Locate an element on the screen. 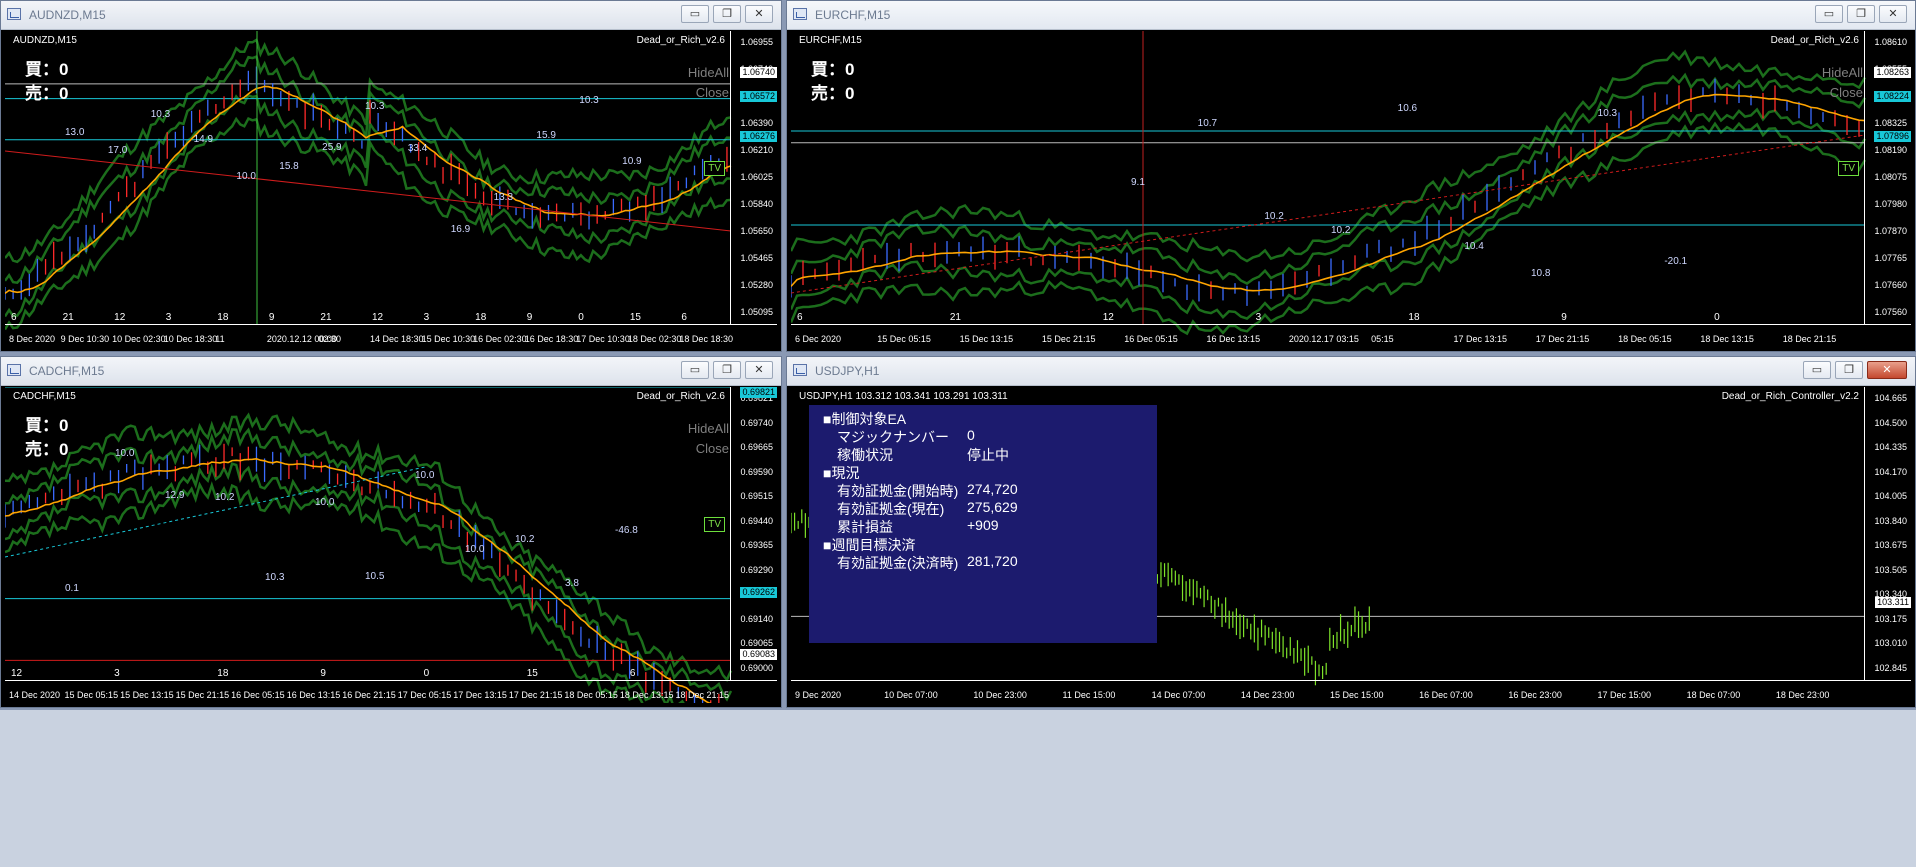 The image size is (1916, 867). title-bar: CADCHF,M15 ▭ ❐ ✕ is located at coordinates (391, 371).